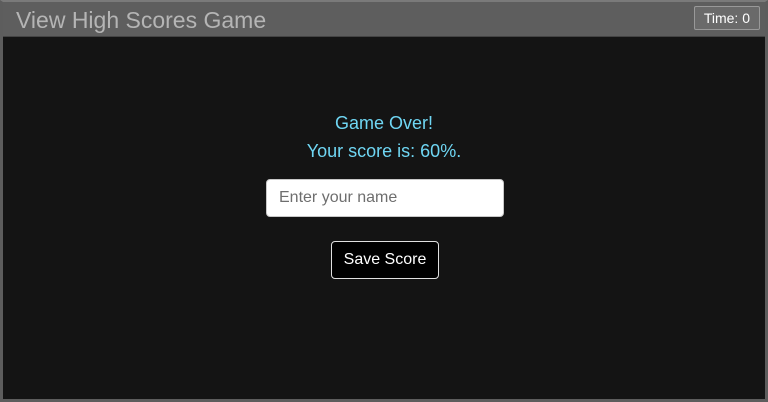 Image resolution: width=768 pixels, height=402 pixels. Describe the element at coordinates (384, 151) in the screenshot. I see `score-text: Your score is: 60%.` at that location.